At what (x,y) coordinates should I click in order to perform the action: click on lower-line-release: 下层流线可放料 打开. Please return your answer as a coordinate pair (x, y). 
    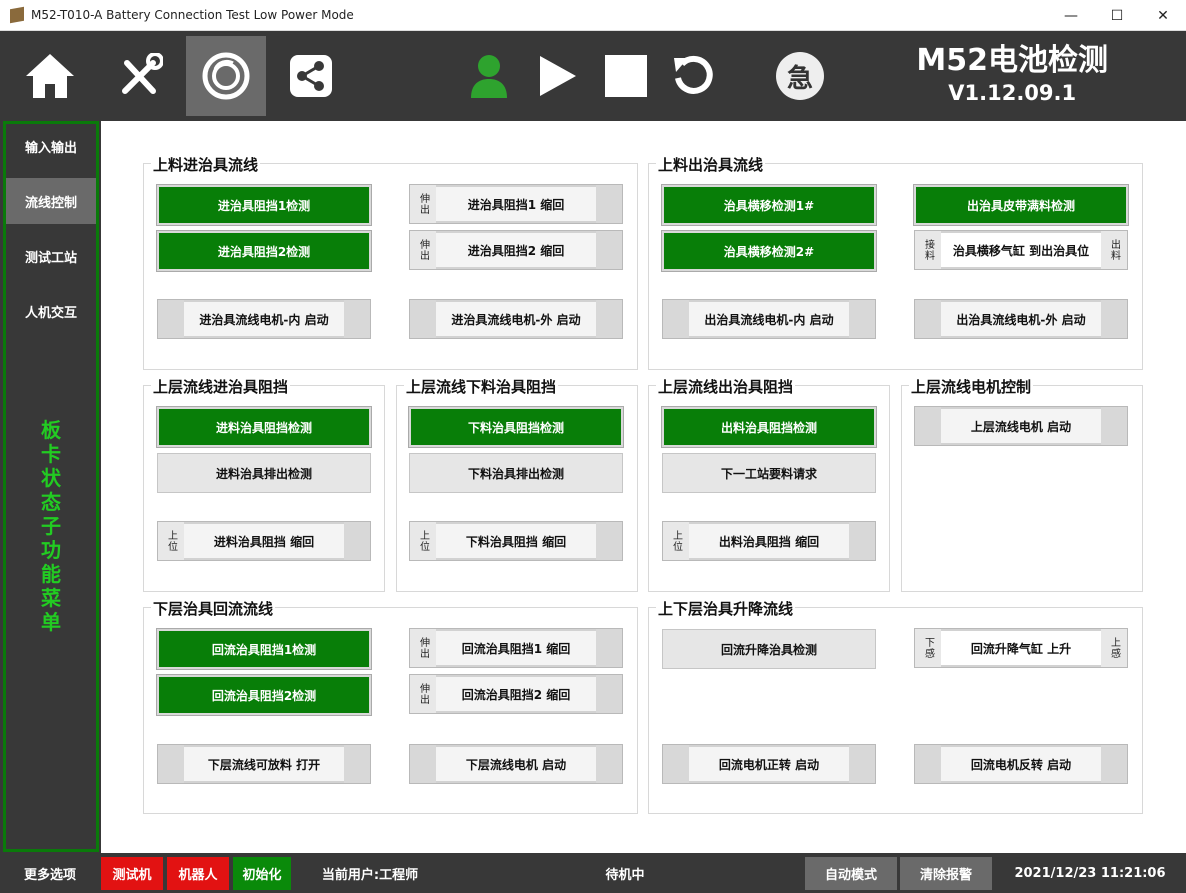
    Looking at the image, I should click on (264, 764).